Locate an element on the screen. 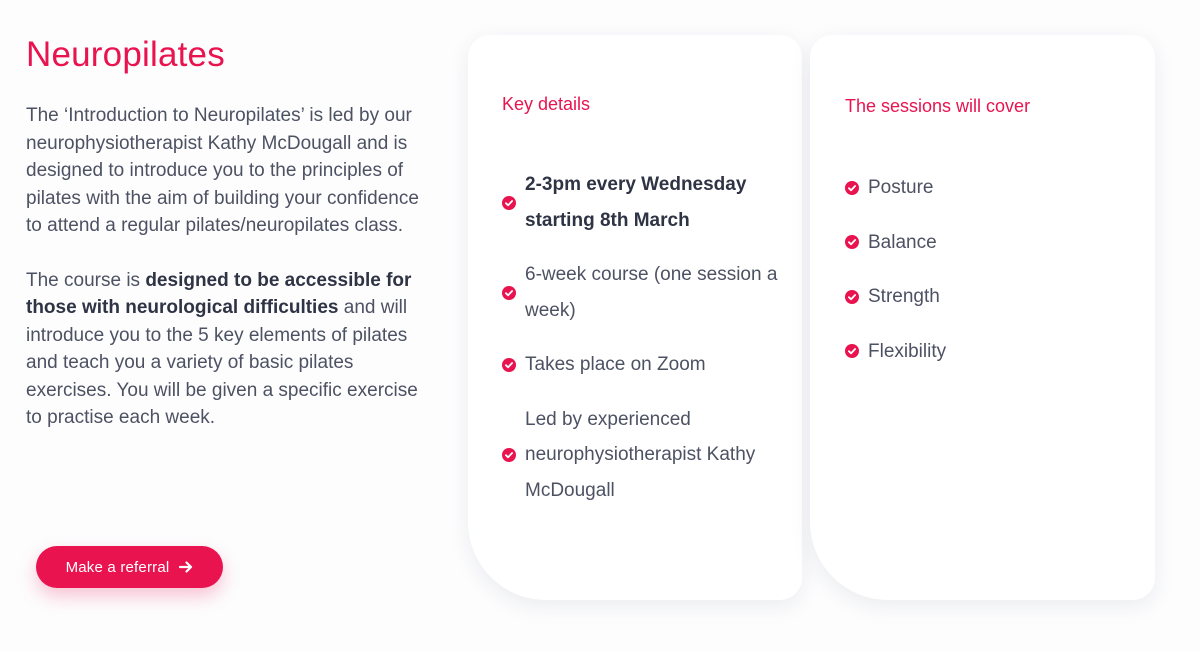  key-details-title: Key details is located at coordinates (546, 104).